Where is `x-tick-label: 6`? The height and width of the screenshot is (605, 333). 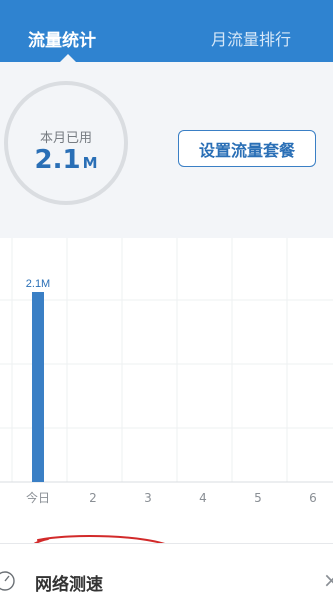
x-tick-label: 6 is located at coordinates (313, 498).